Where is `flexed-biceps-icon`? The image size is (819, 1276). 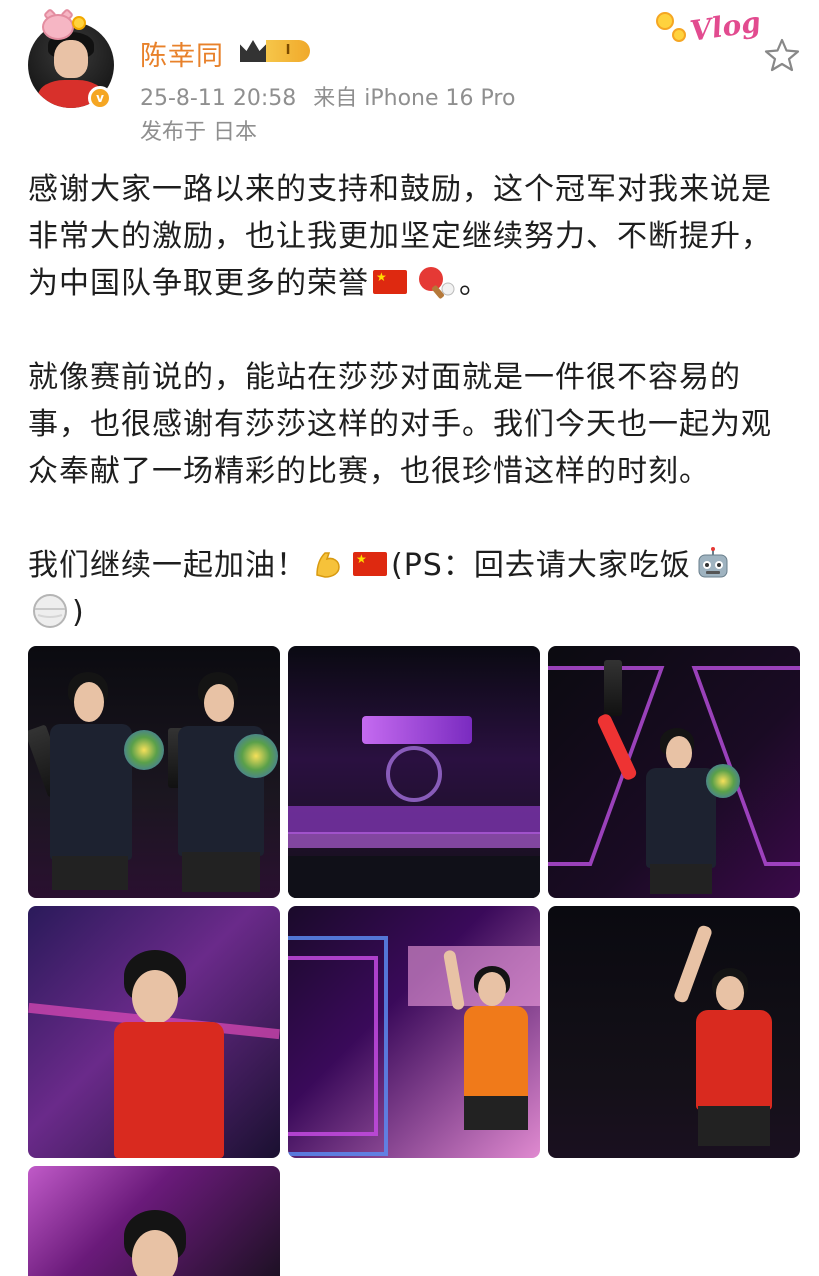
flexed-biceps-icon is located at coordinates (328, 564).